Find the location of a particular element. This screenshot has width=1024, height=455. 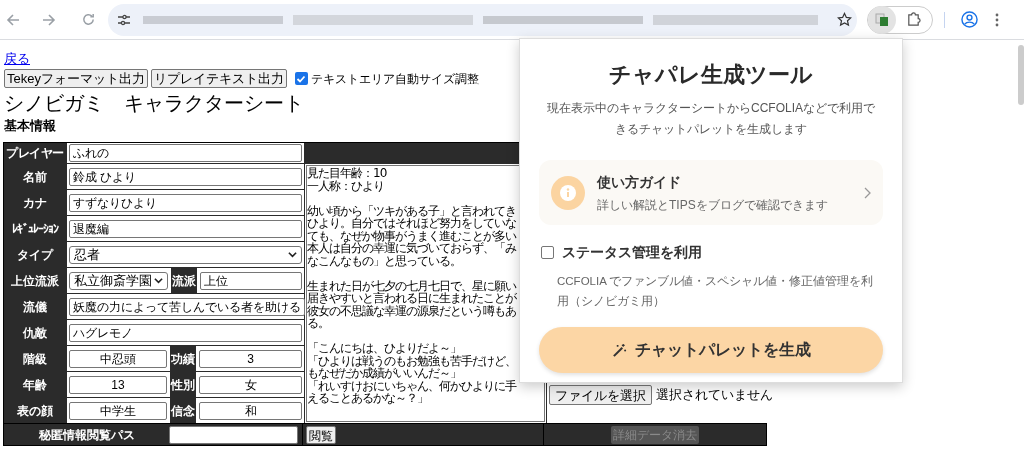

input-field: 3 is located at coordinates (250, 358).